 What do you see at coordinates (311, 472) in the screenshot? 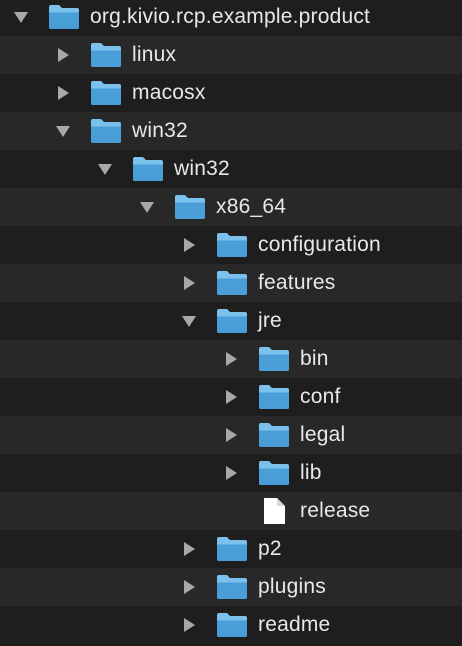
I see `tree-item-label: lib` at bounding box center [311, 472].